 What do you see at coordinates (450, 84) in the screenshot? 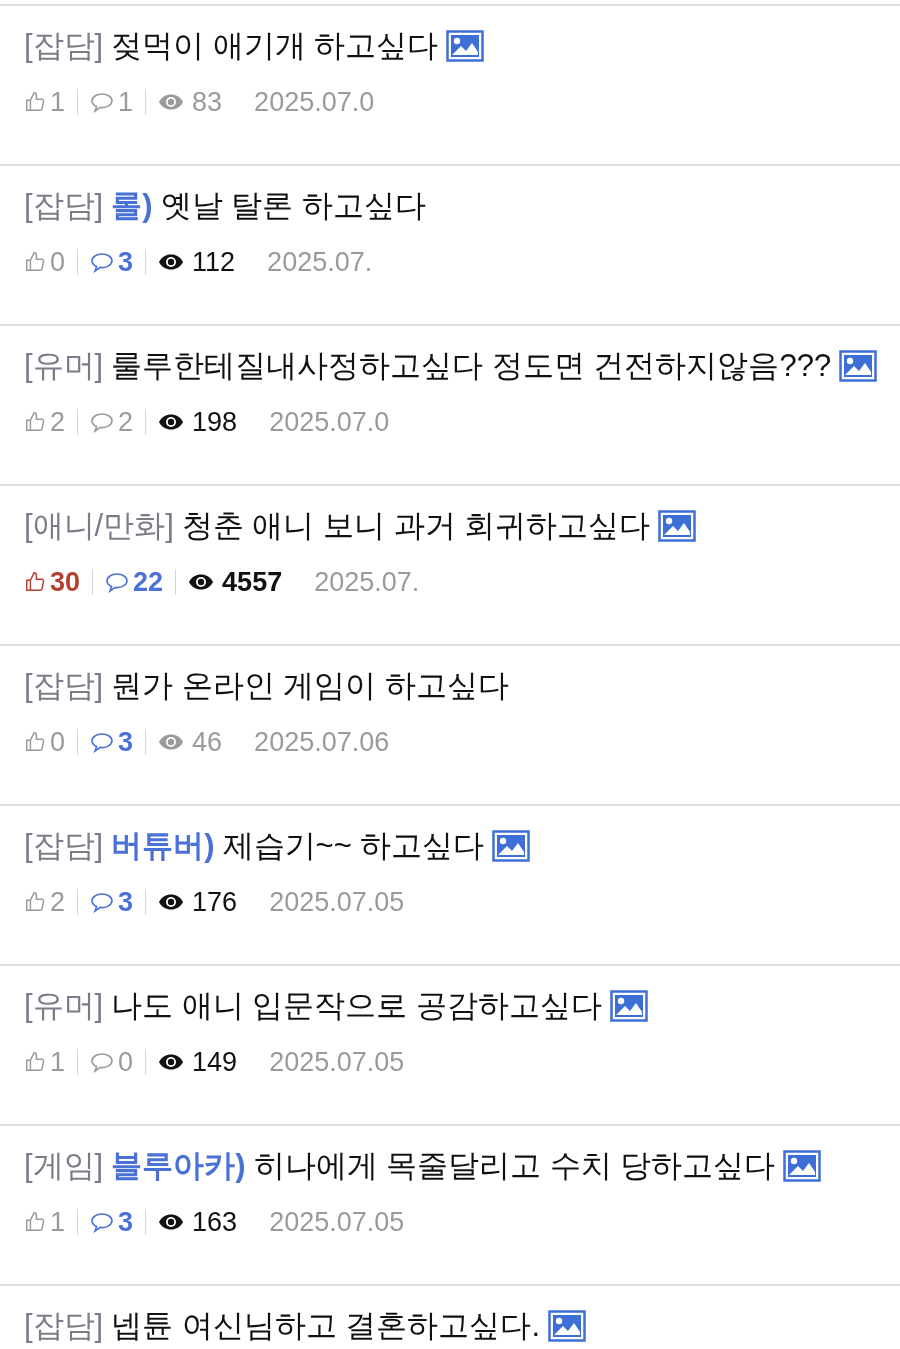
I see `post-row: [잡담] 젖먹이 애기개 하고싶다 1 1 83 2025.07.0` at bounding box center [450, 84].